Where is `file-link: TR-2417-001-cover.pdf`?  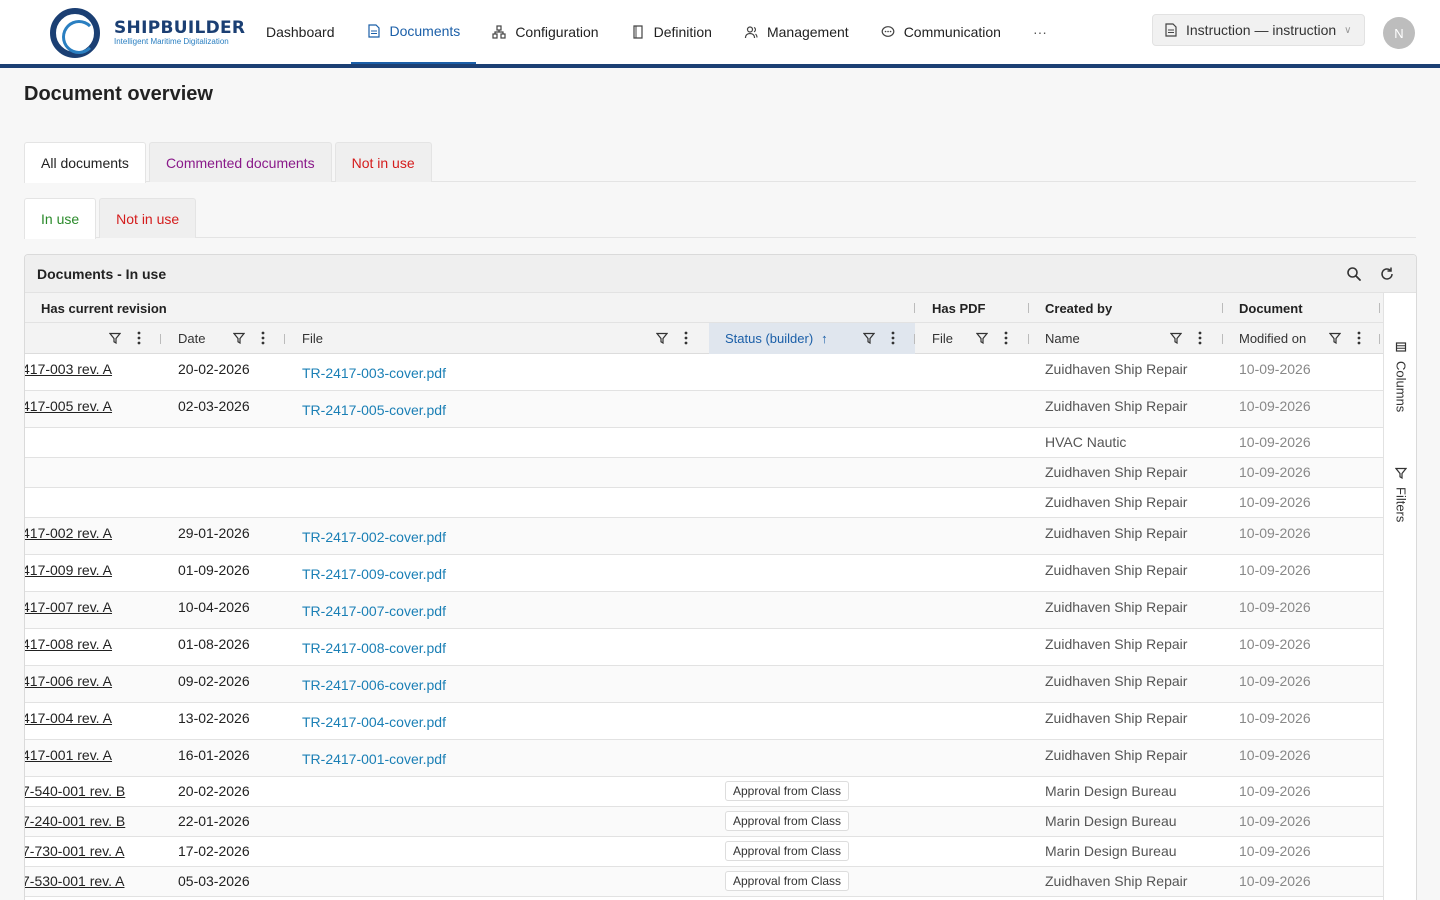
file-link: TR-2417-001-cover.pdf is located at coordinates (374, 759).